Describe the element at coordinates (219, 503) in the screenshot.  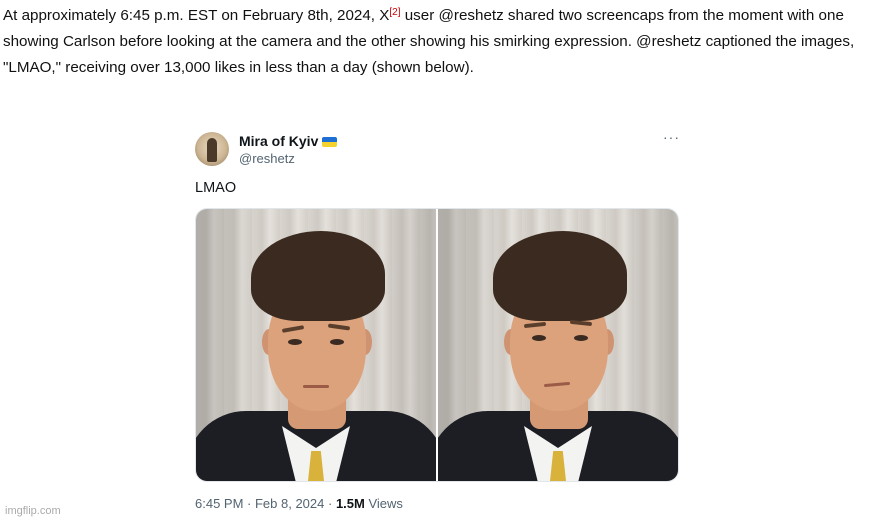
I see `tweet-time: 6:45 PM` at that location.